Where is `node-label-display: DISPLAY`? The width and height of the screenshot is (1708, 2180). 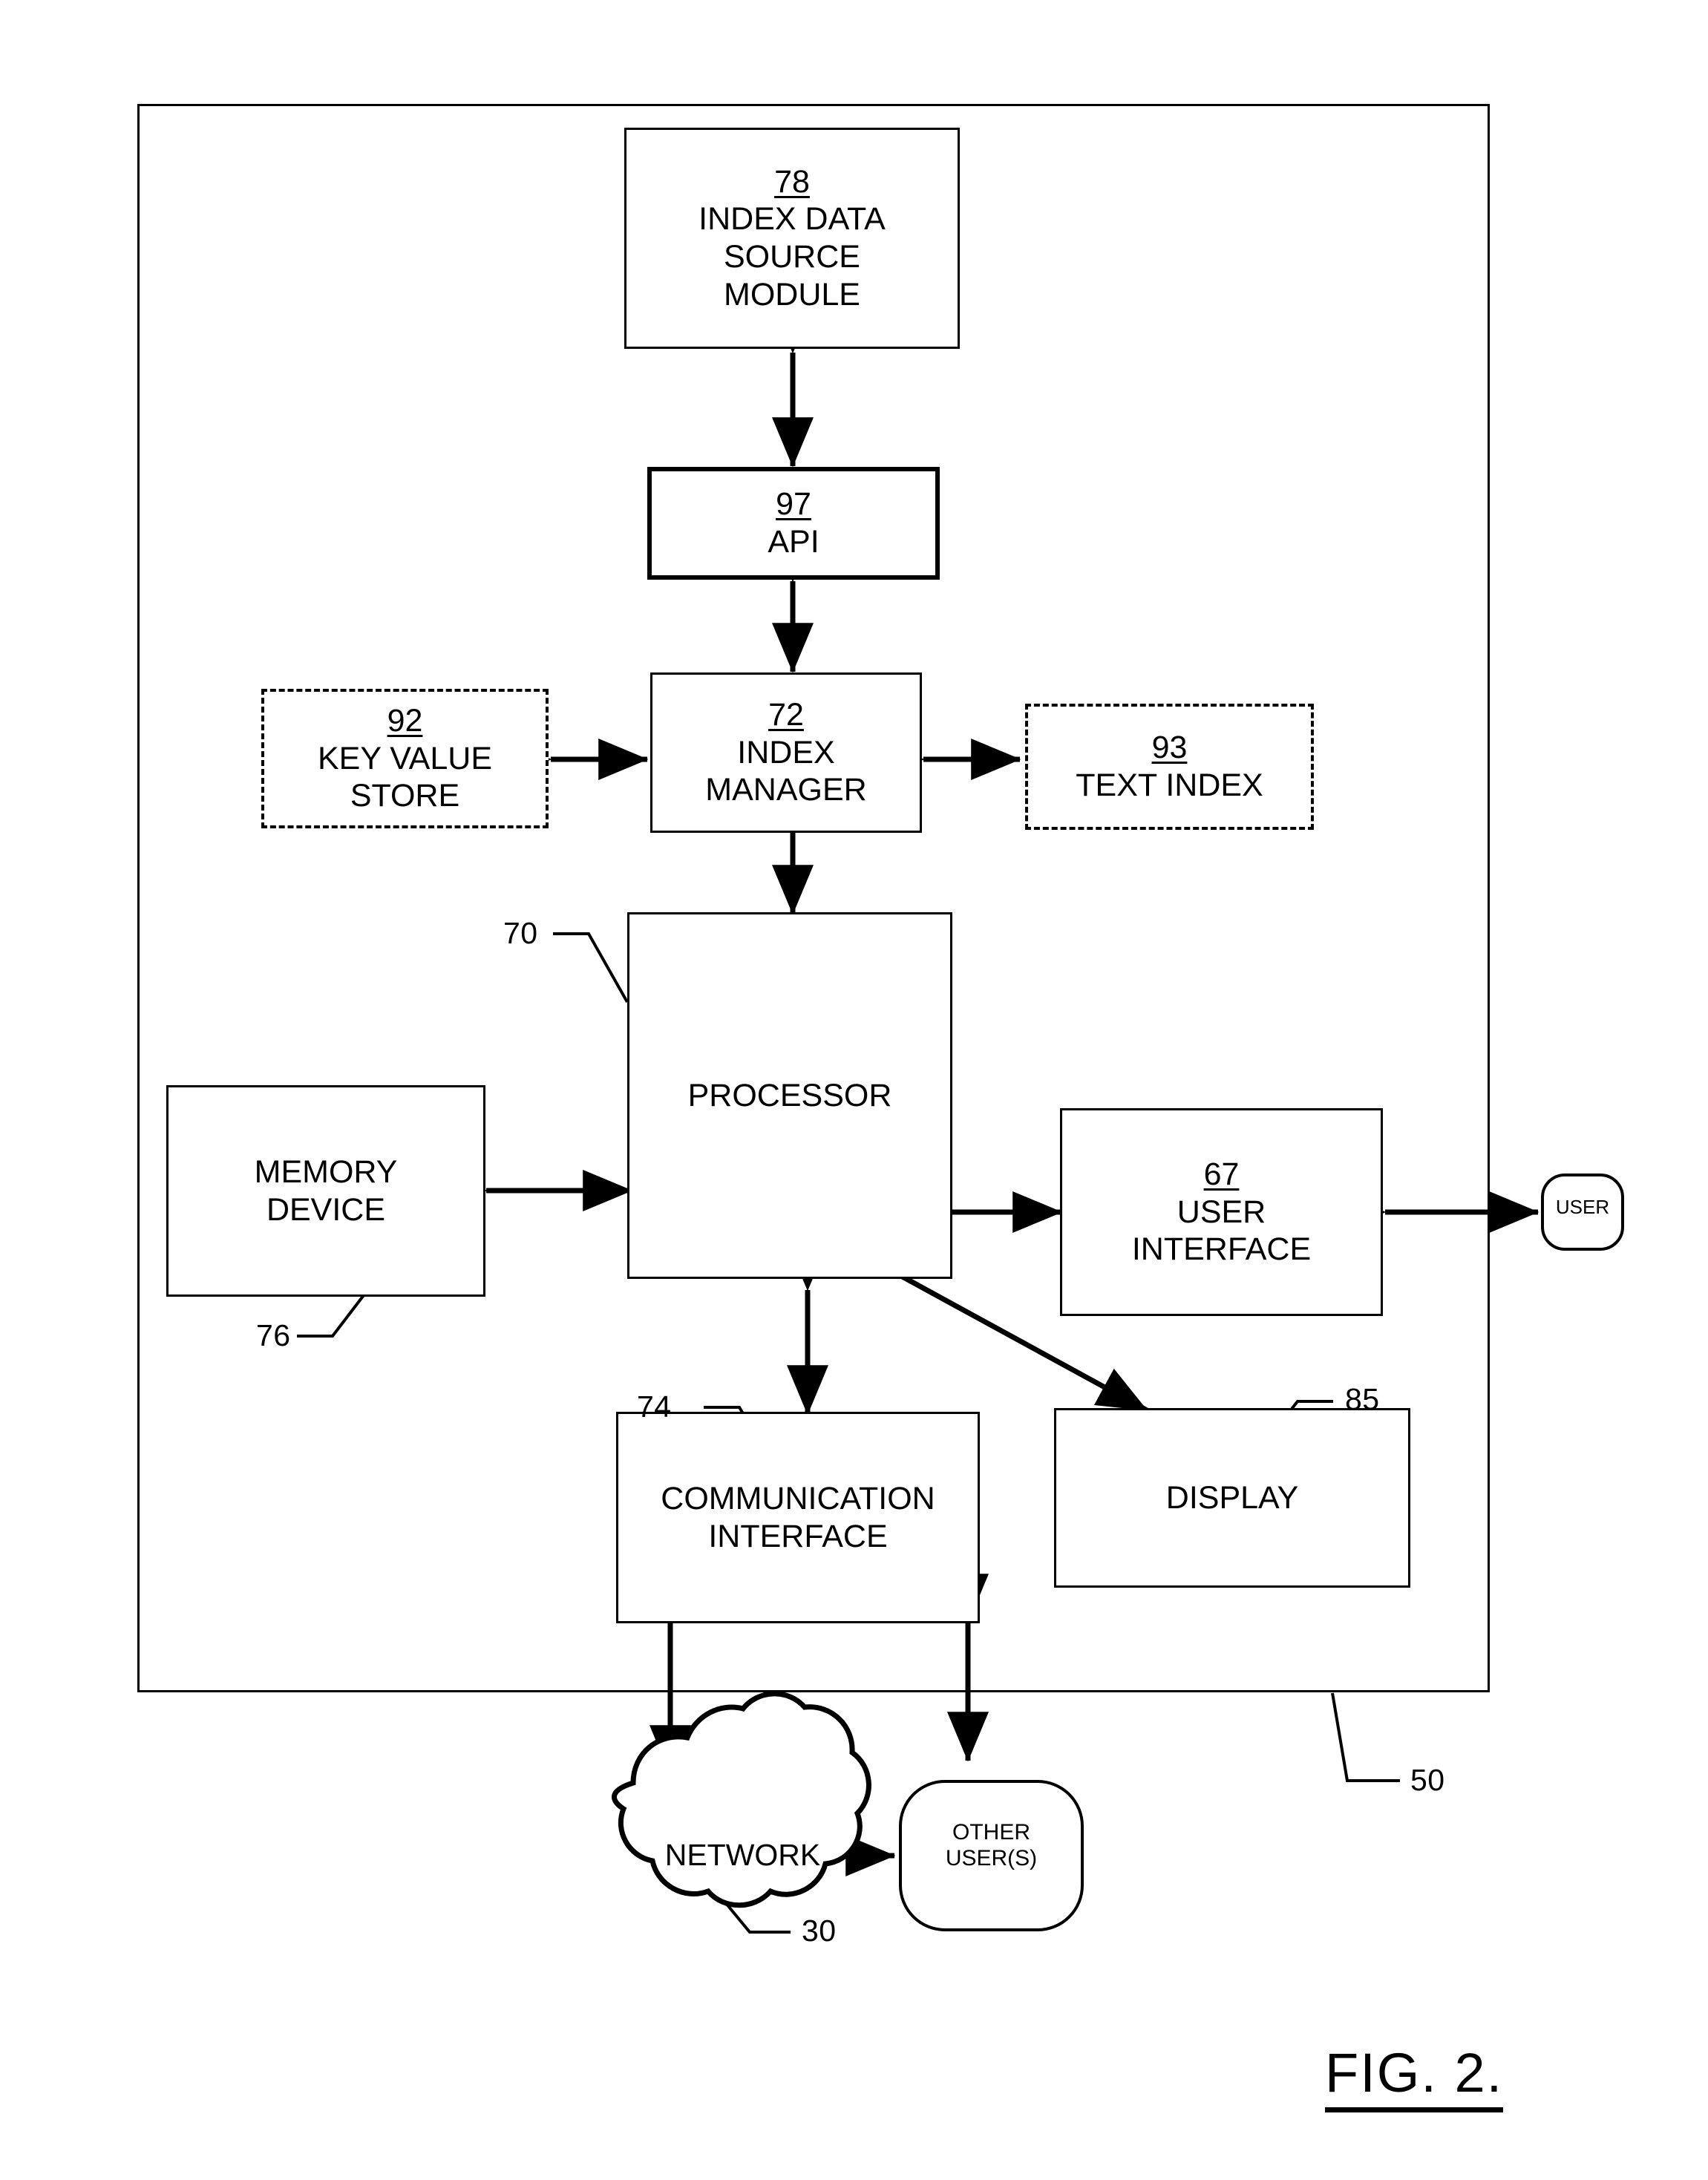 node-label-display: DISPLAY is located at coordinates (1232, 1497).